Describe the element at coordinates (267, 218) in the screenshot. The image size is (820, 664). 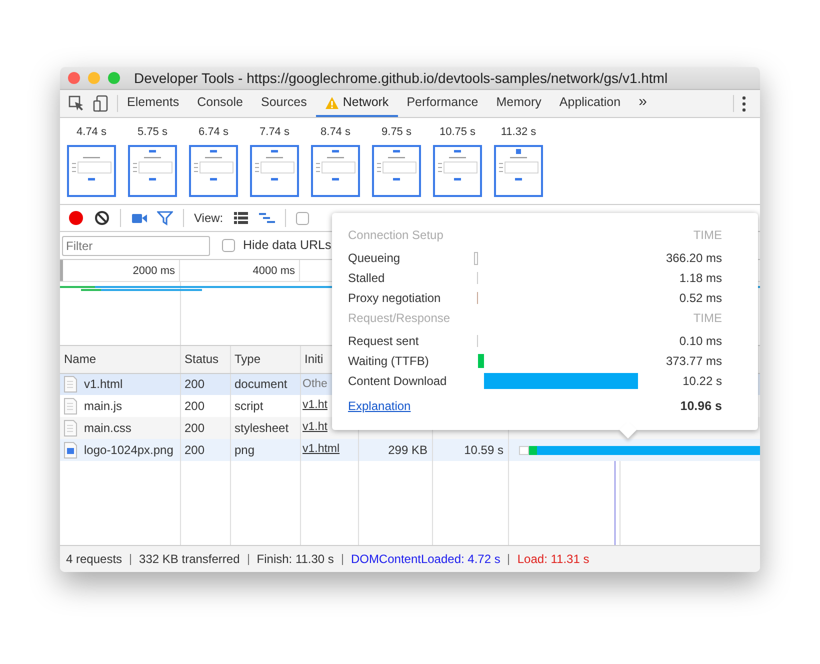
I see `waterfall-view-icon` at that location.